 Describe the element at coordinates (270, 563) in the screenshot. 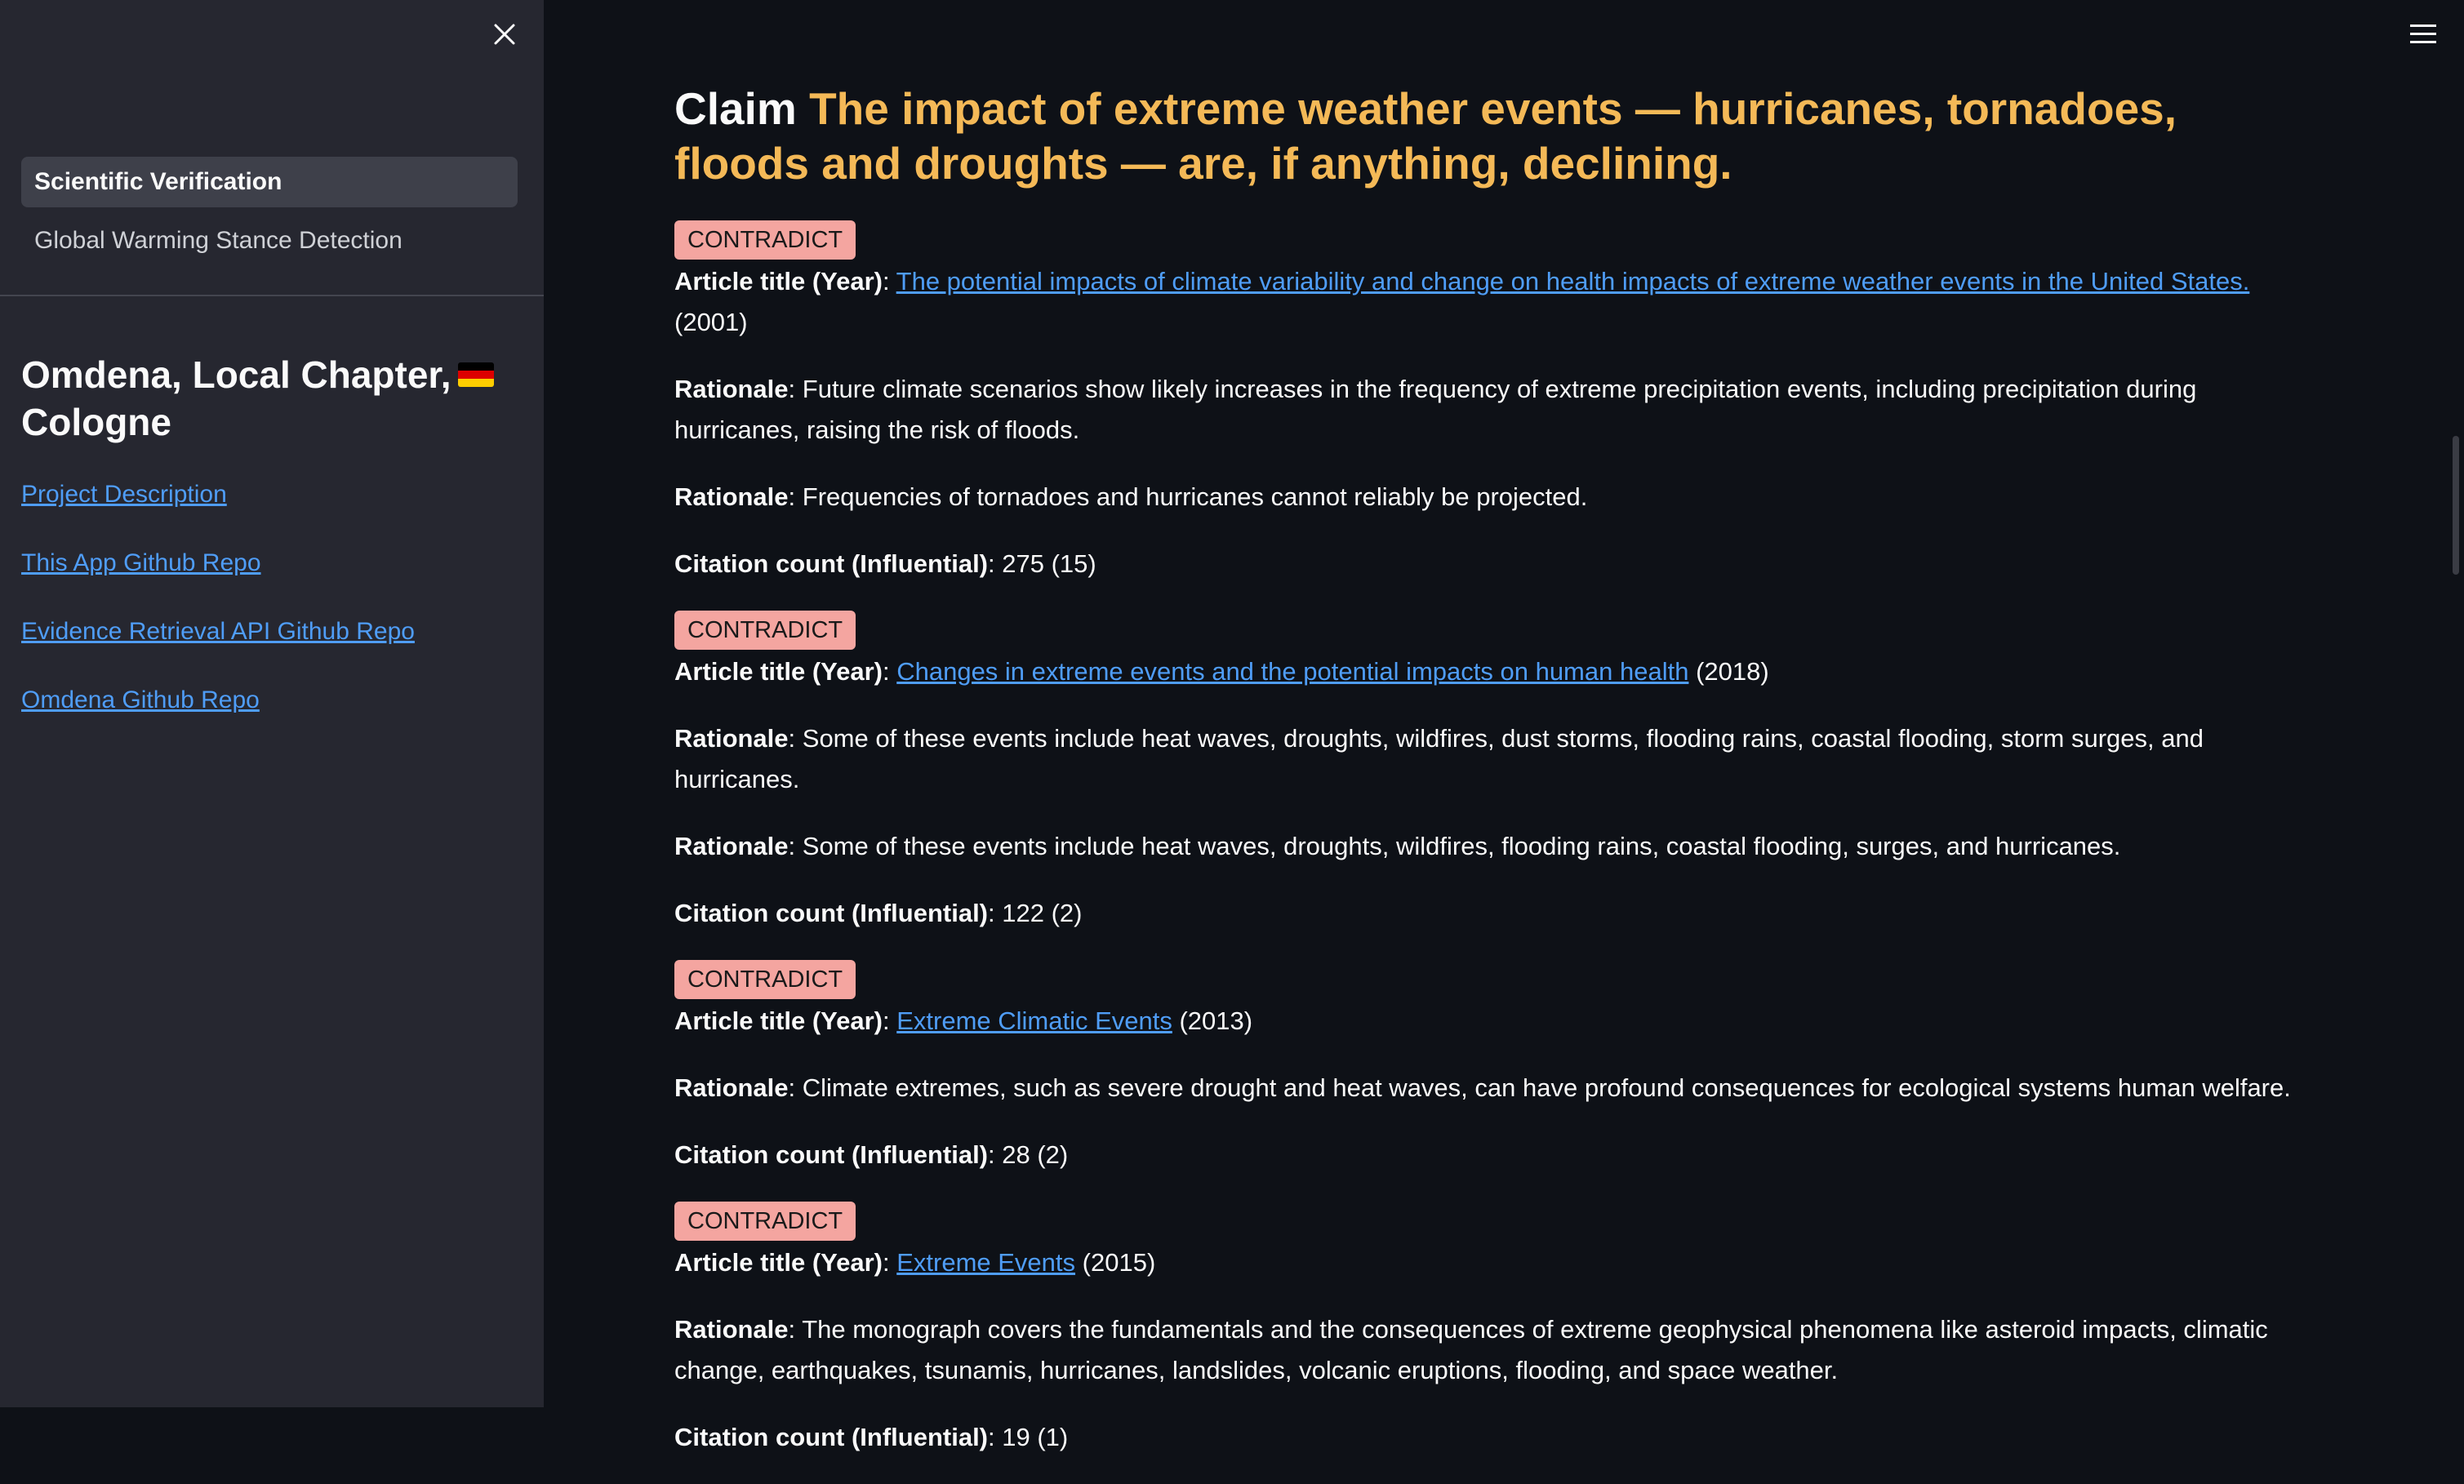

I see `app-github-repo-link: This App Github Repo` at that location.